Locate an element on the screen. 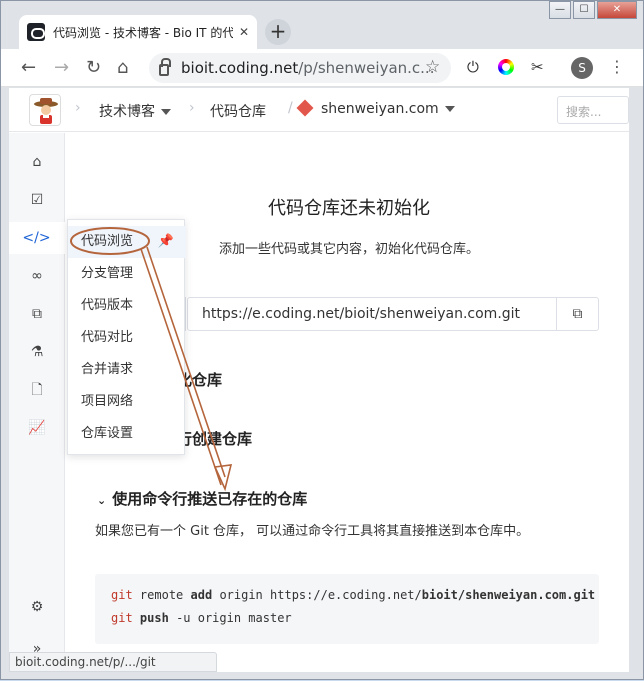 This screenshot has width=644, height=681. menu-kebab-icon: ⋮ is located at coordinates (617, 66).